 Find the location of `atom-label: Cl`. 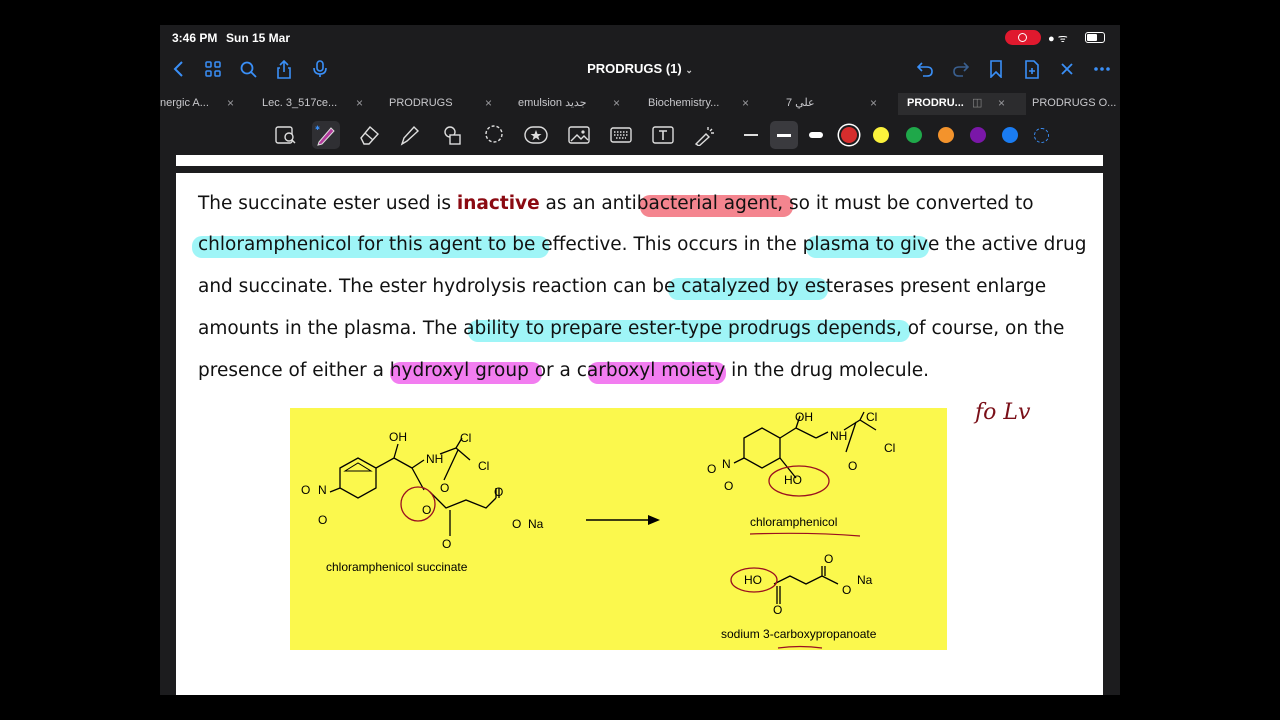

atom-label: Cl is located at coordinates (889, 448).